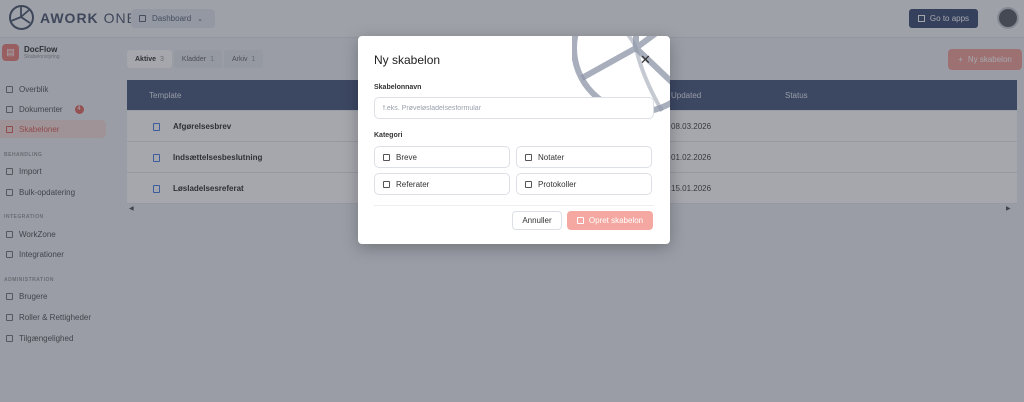 The width and height of the screenshot is (1024, 402). I want to click on category-label-text: Breve, so click(406, 157).